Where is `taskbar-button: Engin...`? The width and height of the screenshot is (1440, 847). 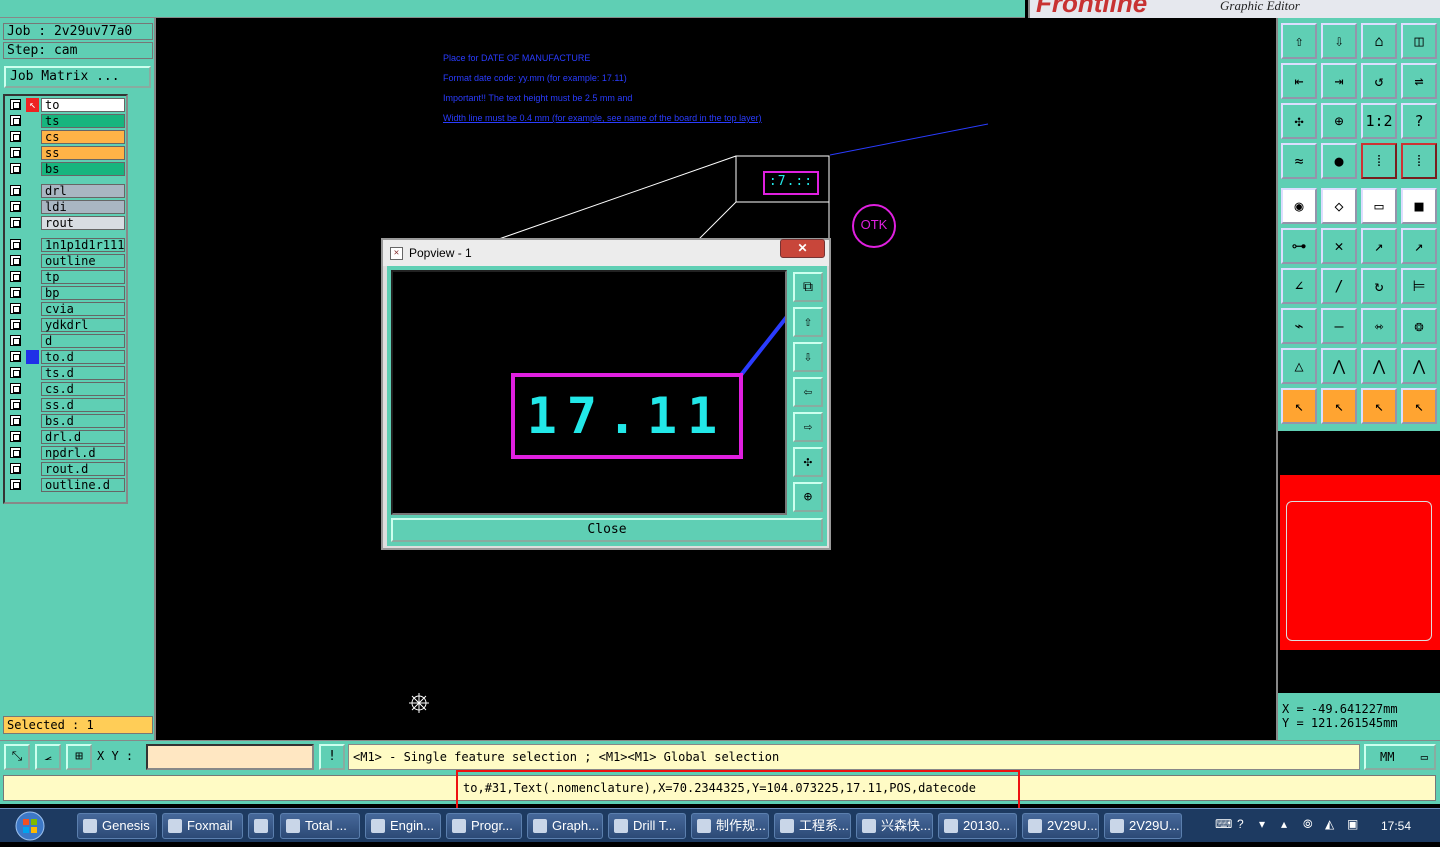 taskbar-button: Engin... is located at coordinates (403, 826).